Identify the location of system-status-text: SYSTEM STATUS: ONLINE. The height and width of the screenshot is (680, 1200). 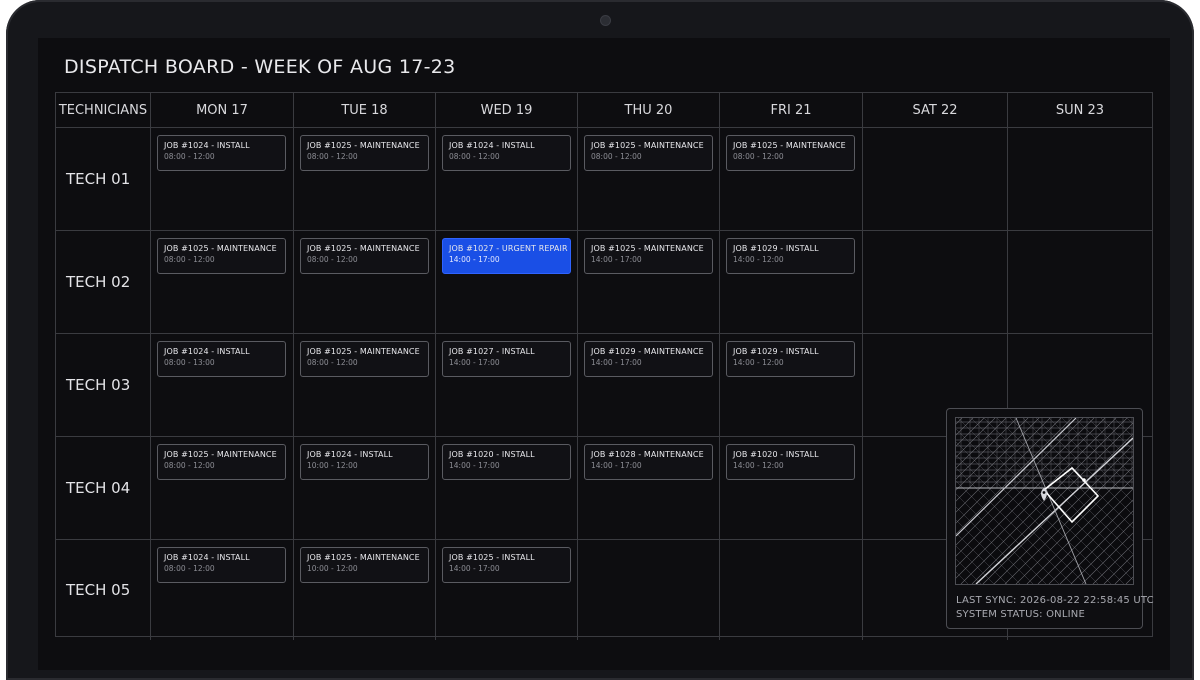
(1020, 614).